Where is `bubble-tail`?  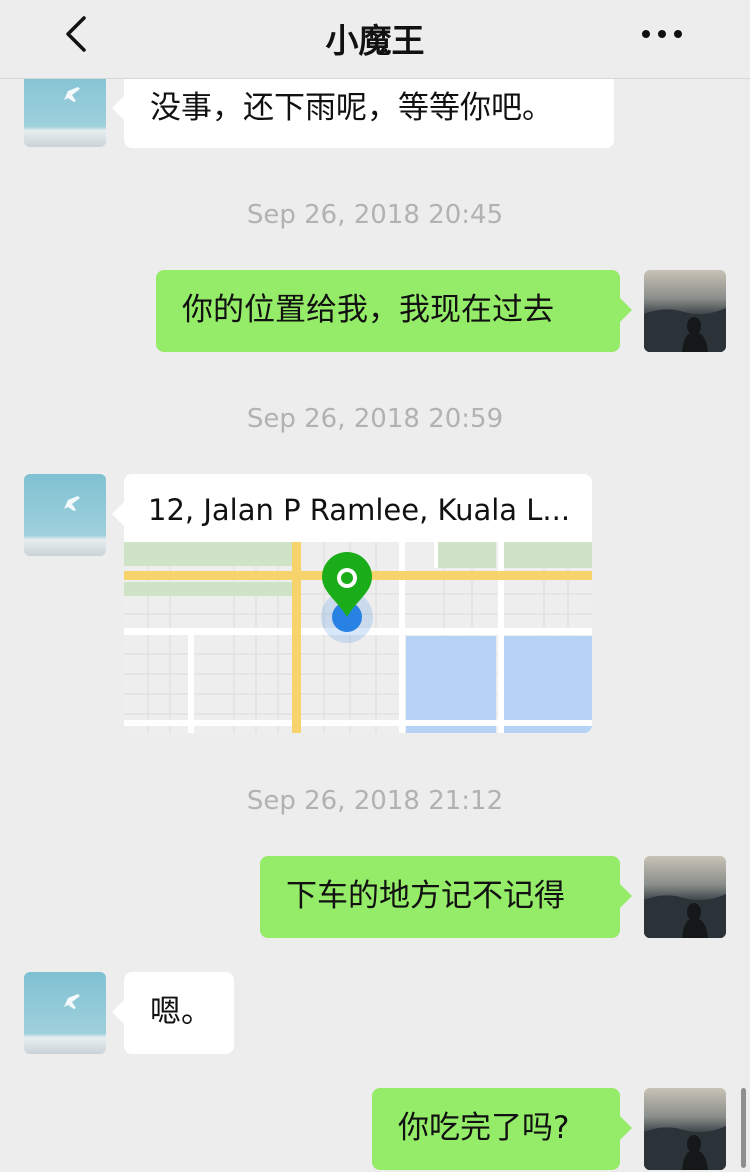 bubble-tail is located at coordinates (118, 514).